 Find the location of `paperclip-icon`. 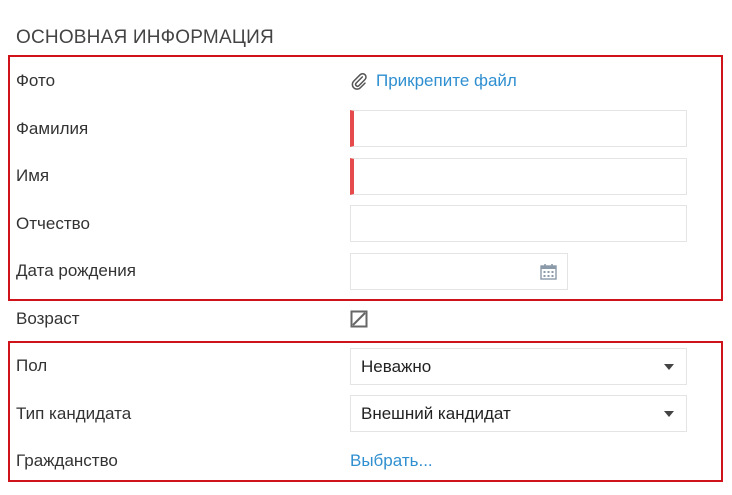

paperclip-icon is located at coordinates (359, 81).